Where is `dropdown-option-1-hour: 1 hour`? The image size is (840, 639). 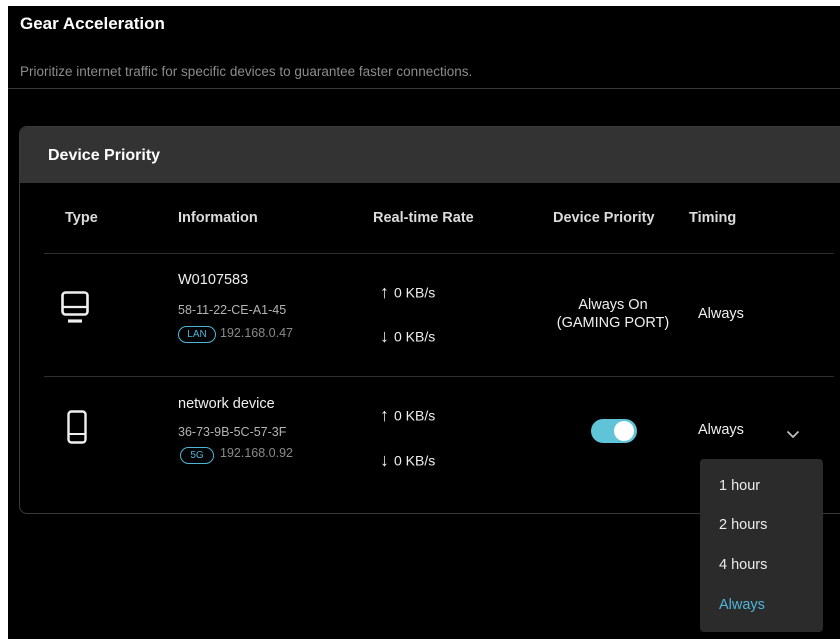
dropdown-option-1-hour: 1 hour is located at coordinates (739, 486).